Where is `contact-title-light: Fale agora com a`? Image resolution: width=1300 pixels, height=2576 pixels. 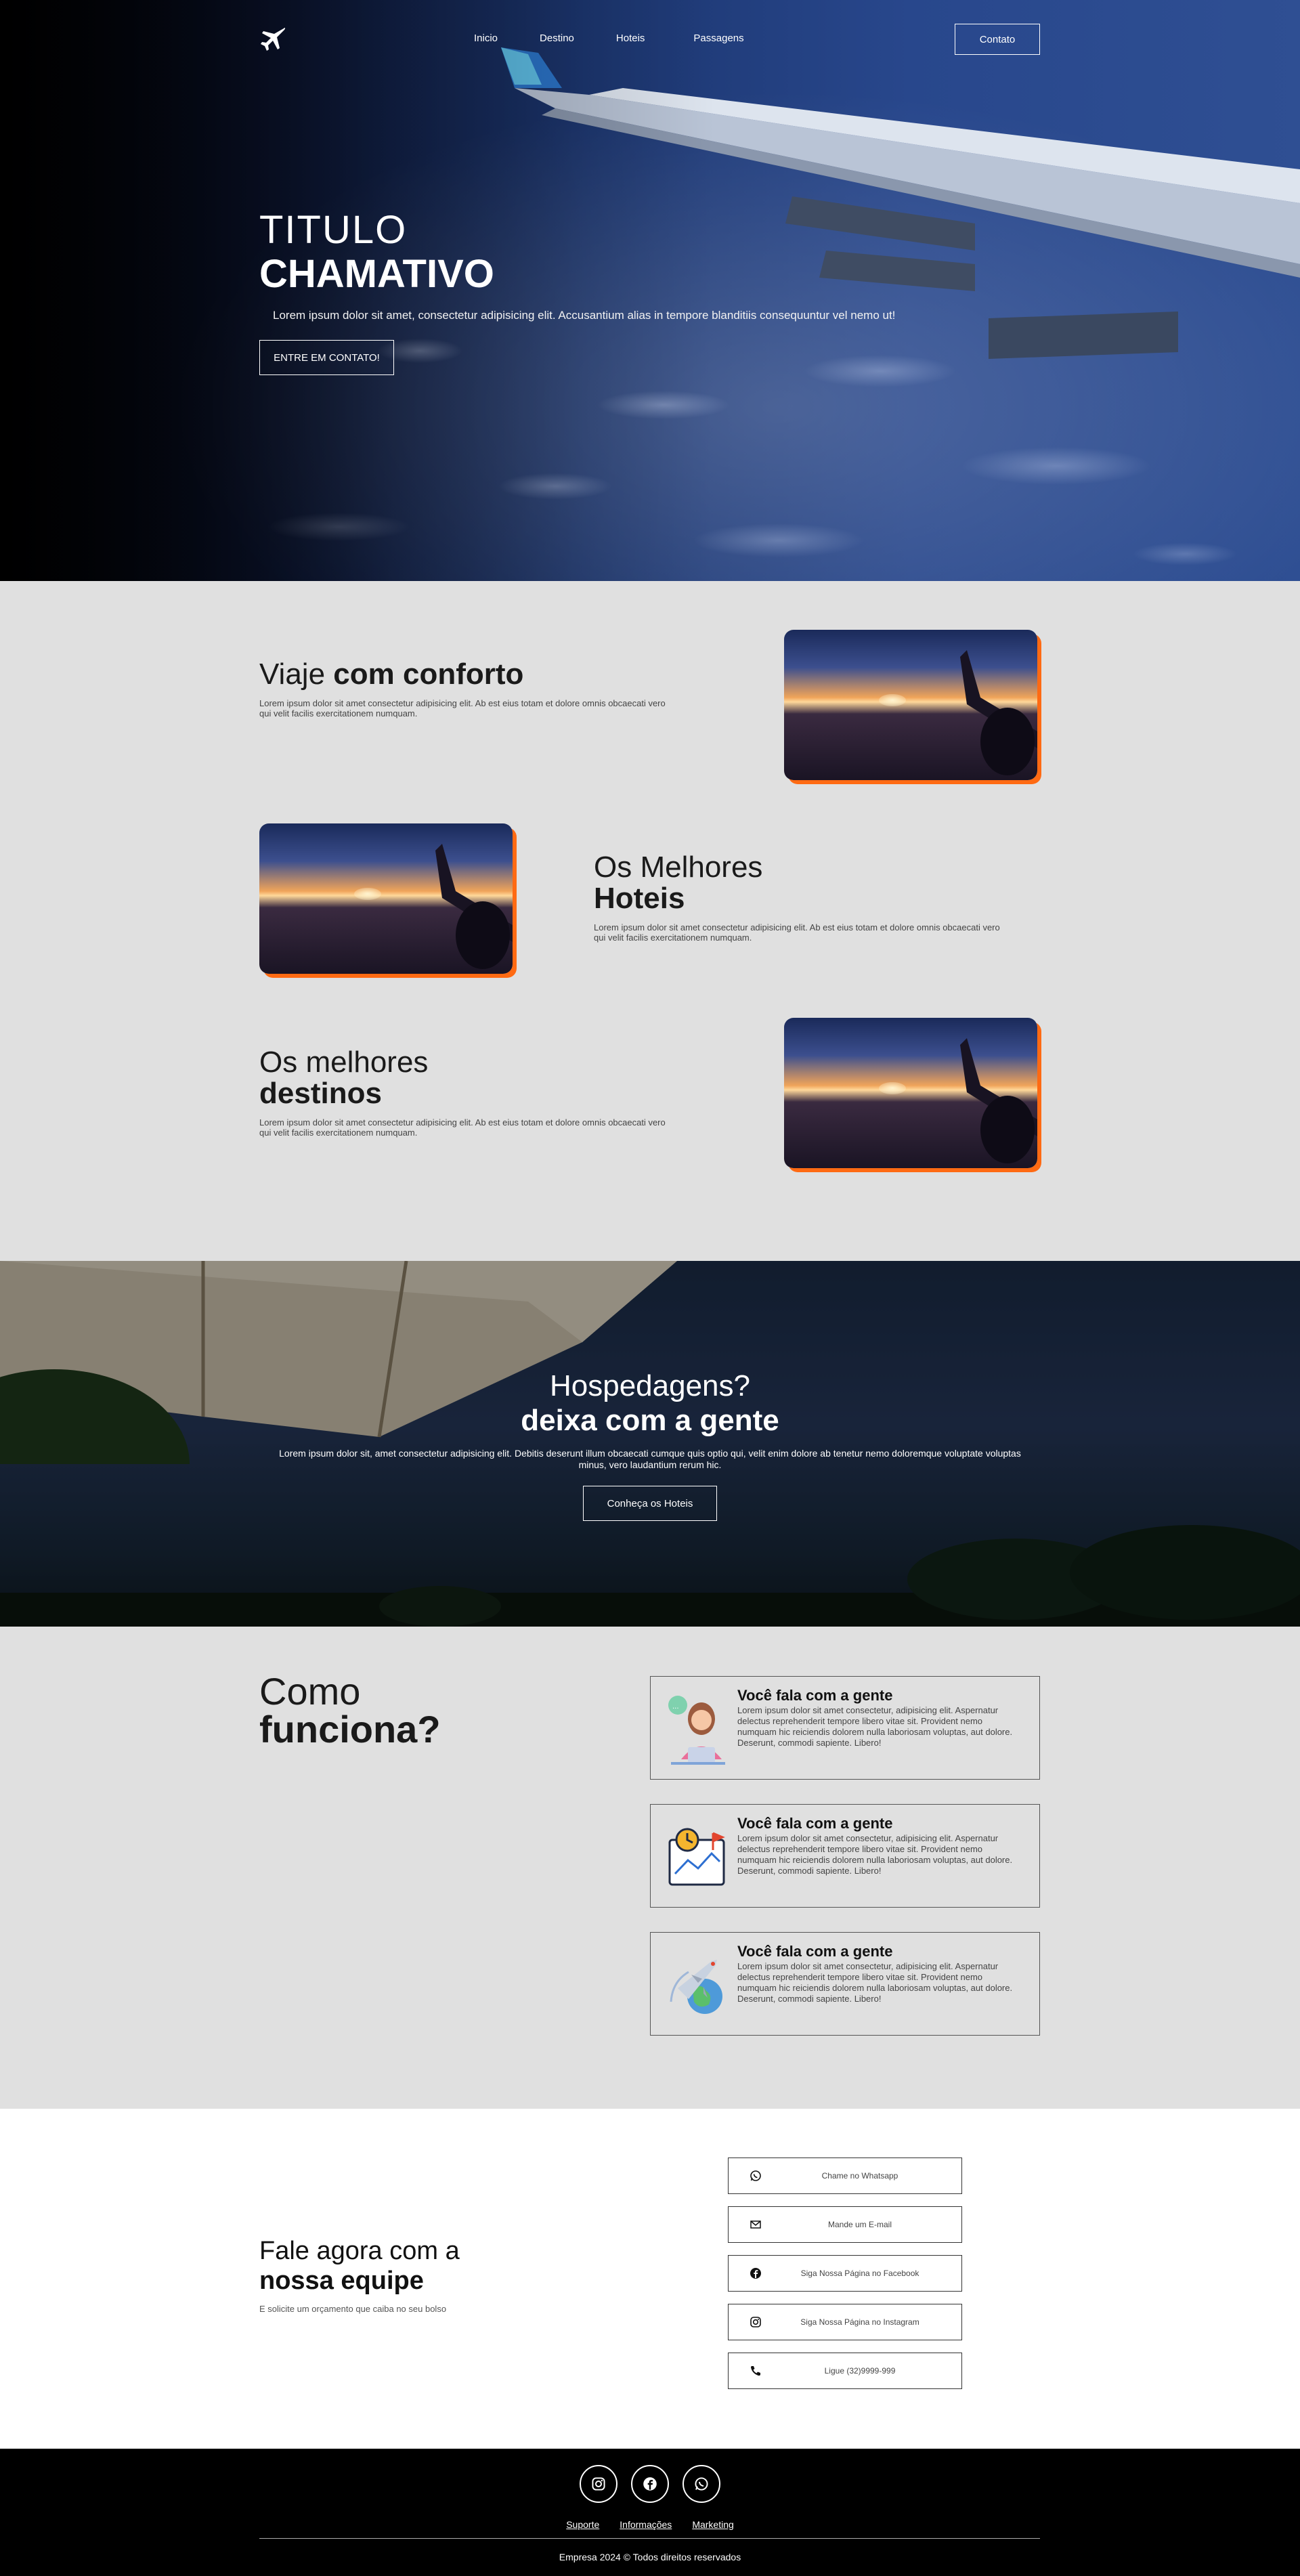 contact-title-light: Fale agora com a is located at coordinates (359, 2251).